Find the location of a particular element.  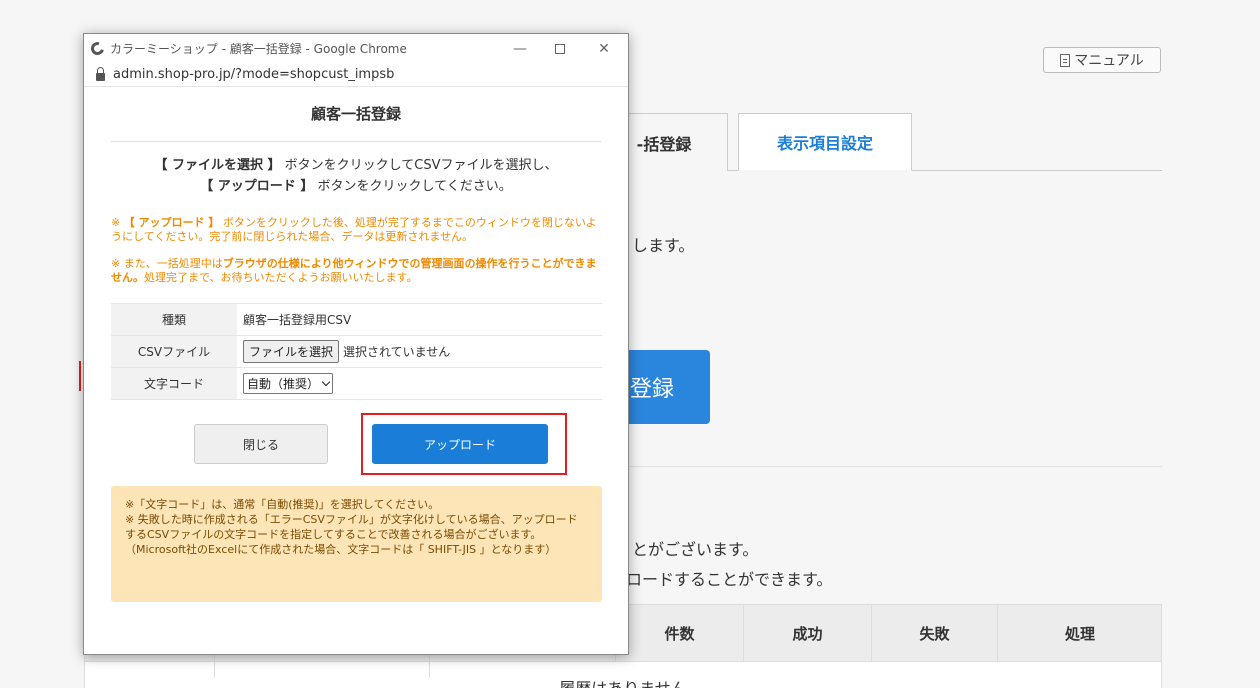

upload-button: アップロード is located at coordinates (460, 444).